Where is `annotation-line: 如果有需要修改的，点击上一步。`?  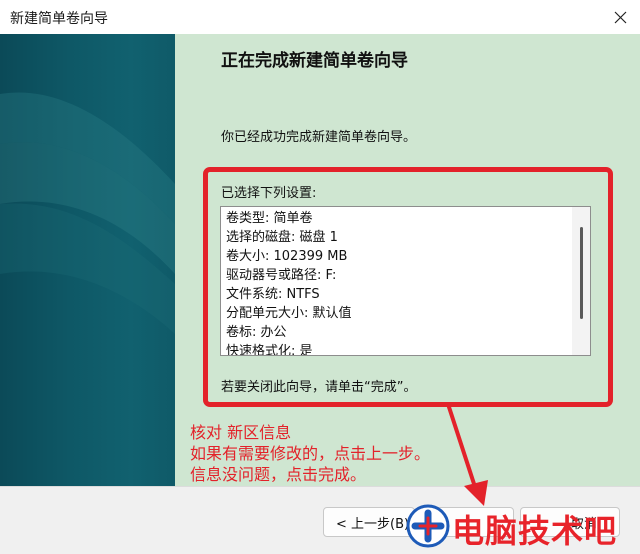 annotation-line: 如果有需要修改的，点击上一步。 is located at coordinates (310, 453).